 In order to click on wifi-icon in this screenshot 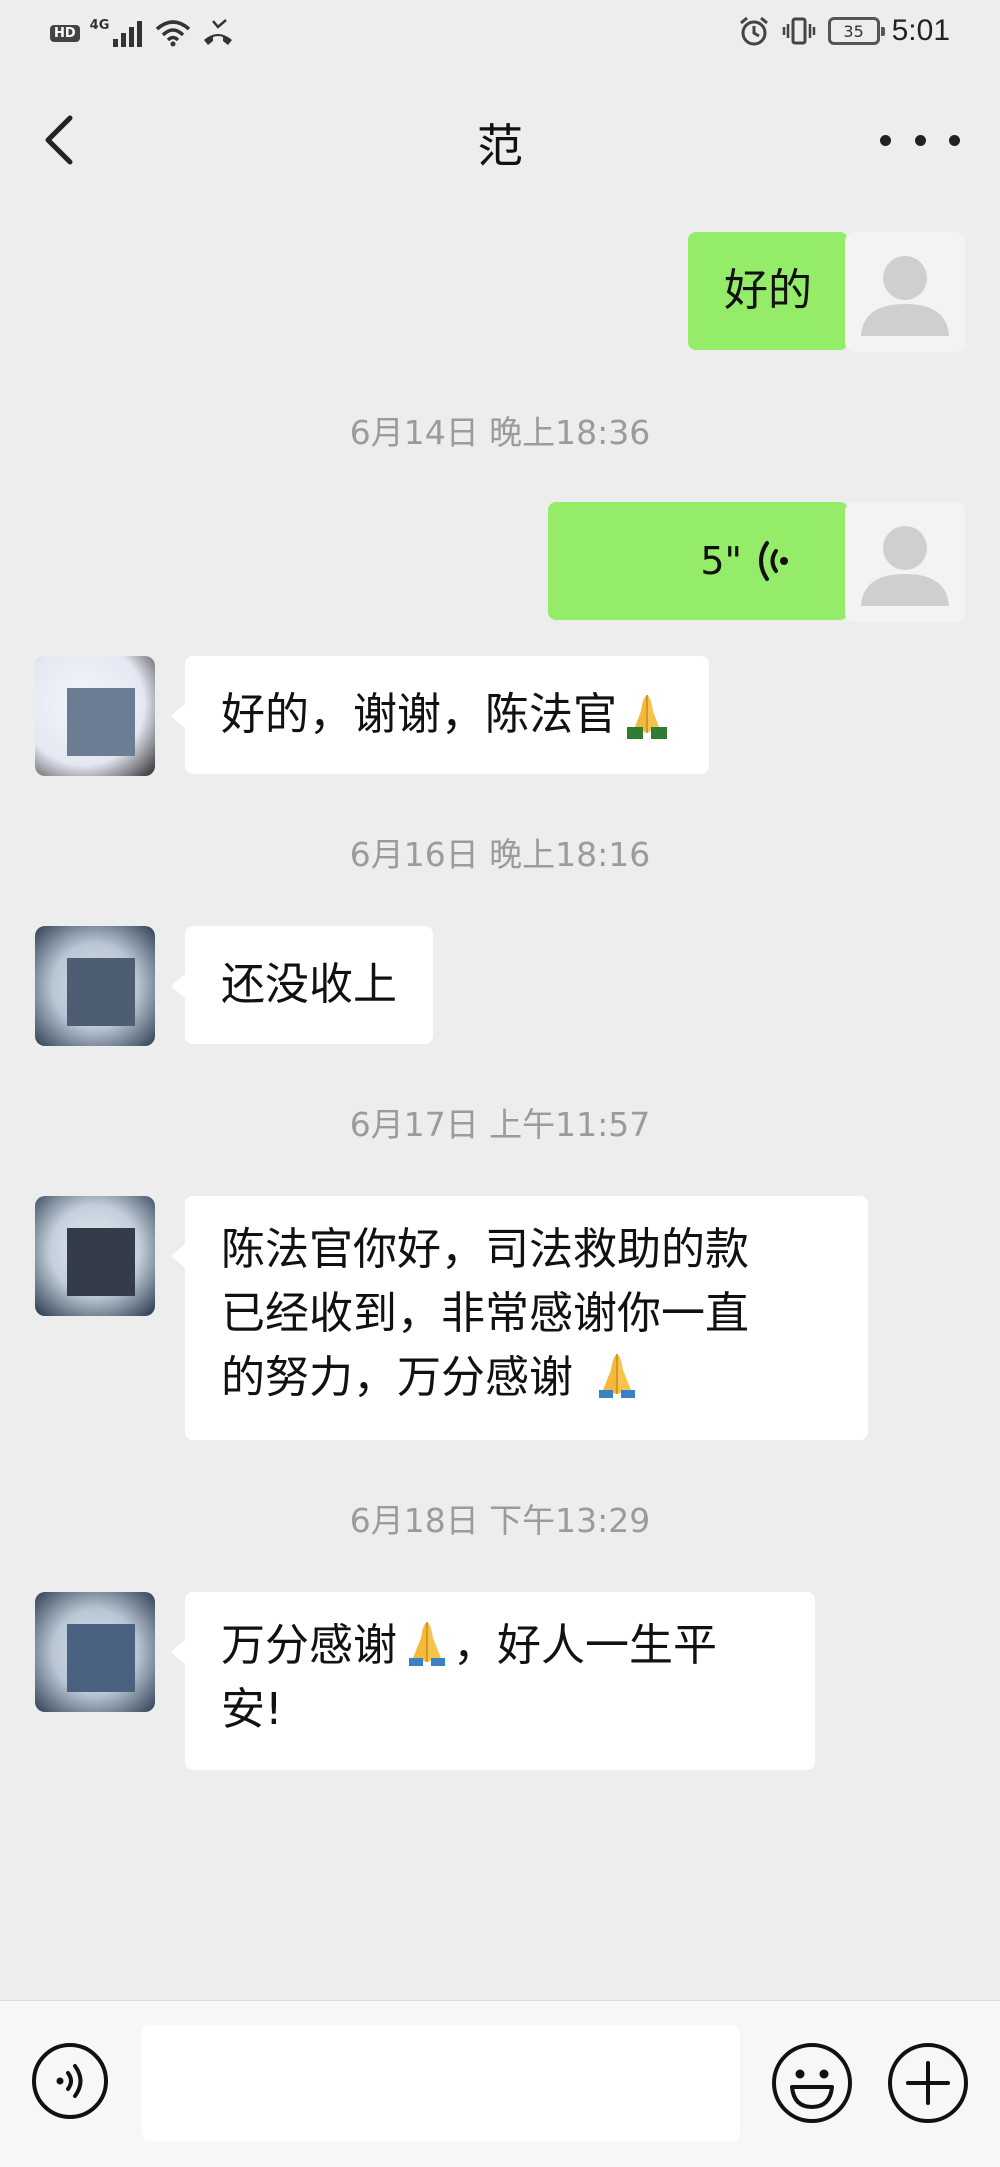, I will do `click(173, 33)`.